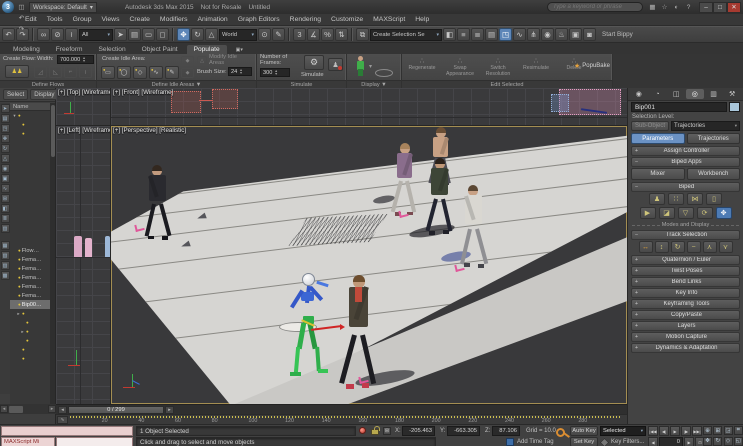 The height and width of the screenshot is (446, 743). What do you see at coordinates (149, 130) in the screenshot?
I see `viewport-perspective-label: [+] [Perspective] [Realistic]` at bounding box center [149, 130].